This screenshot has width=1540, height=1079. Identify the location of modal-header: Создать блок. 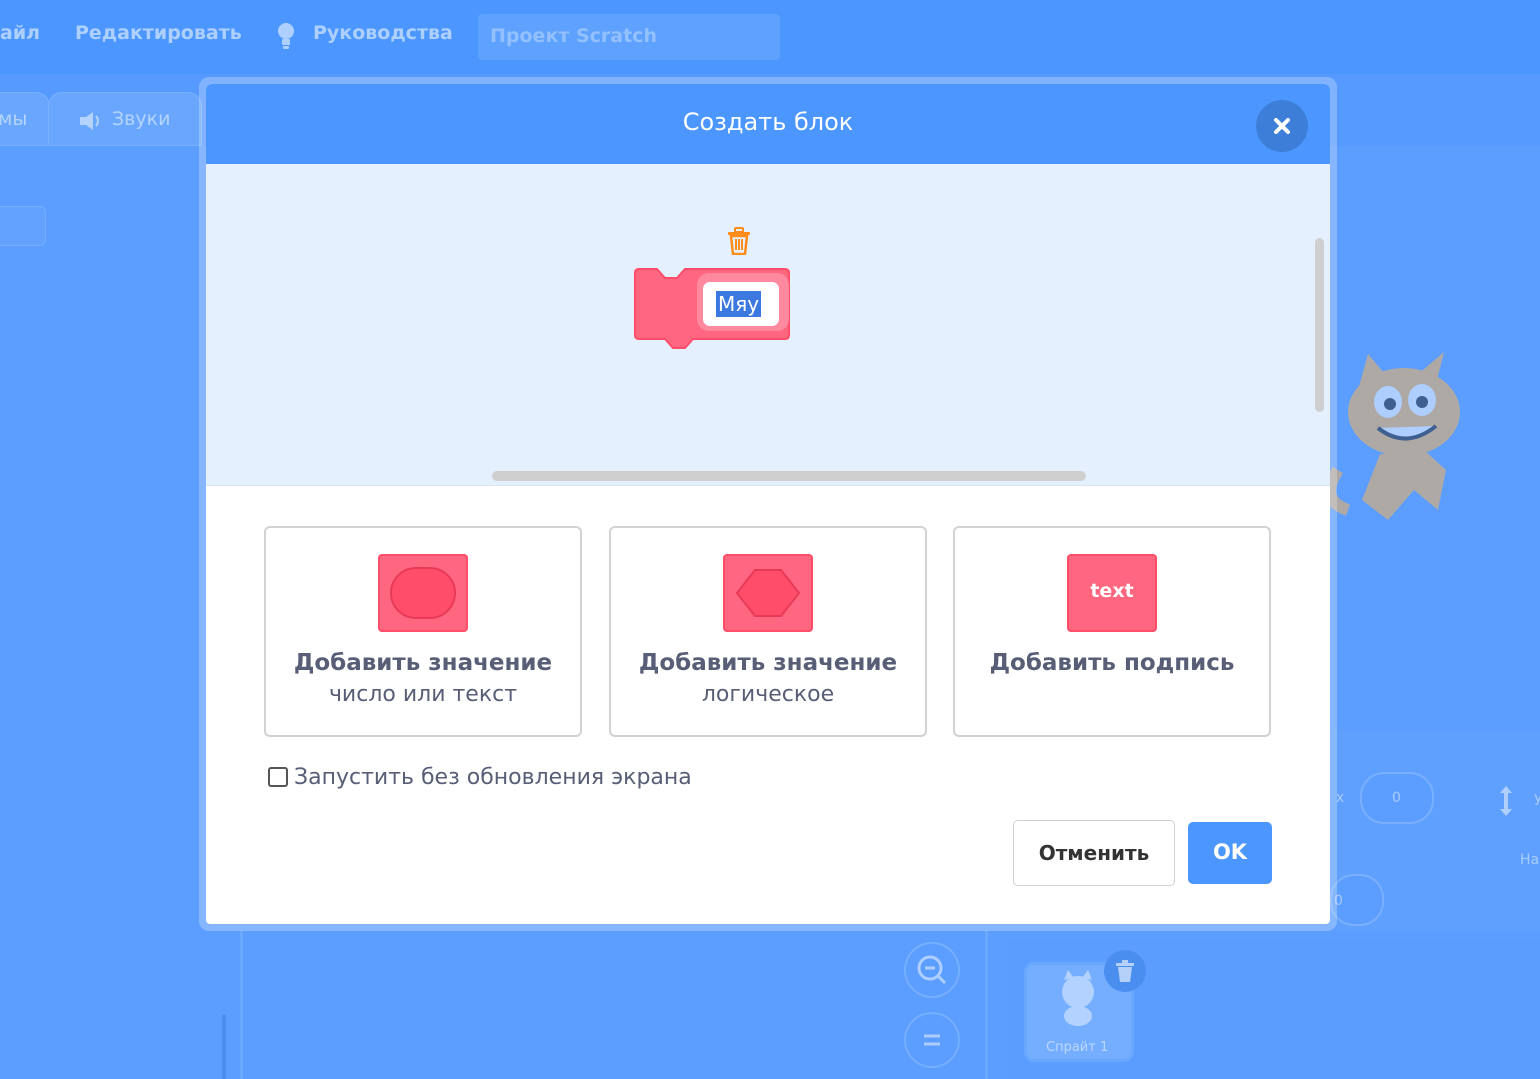
(768, 124).